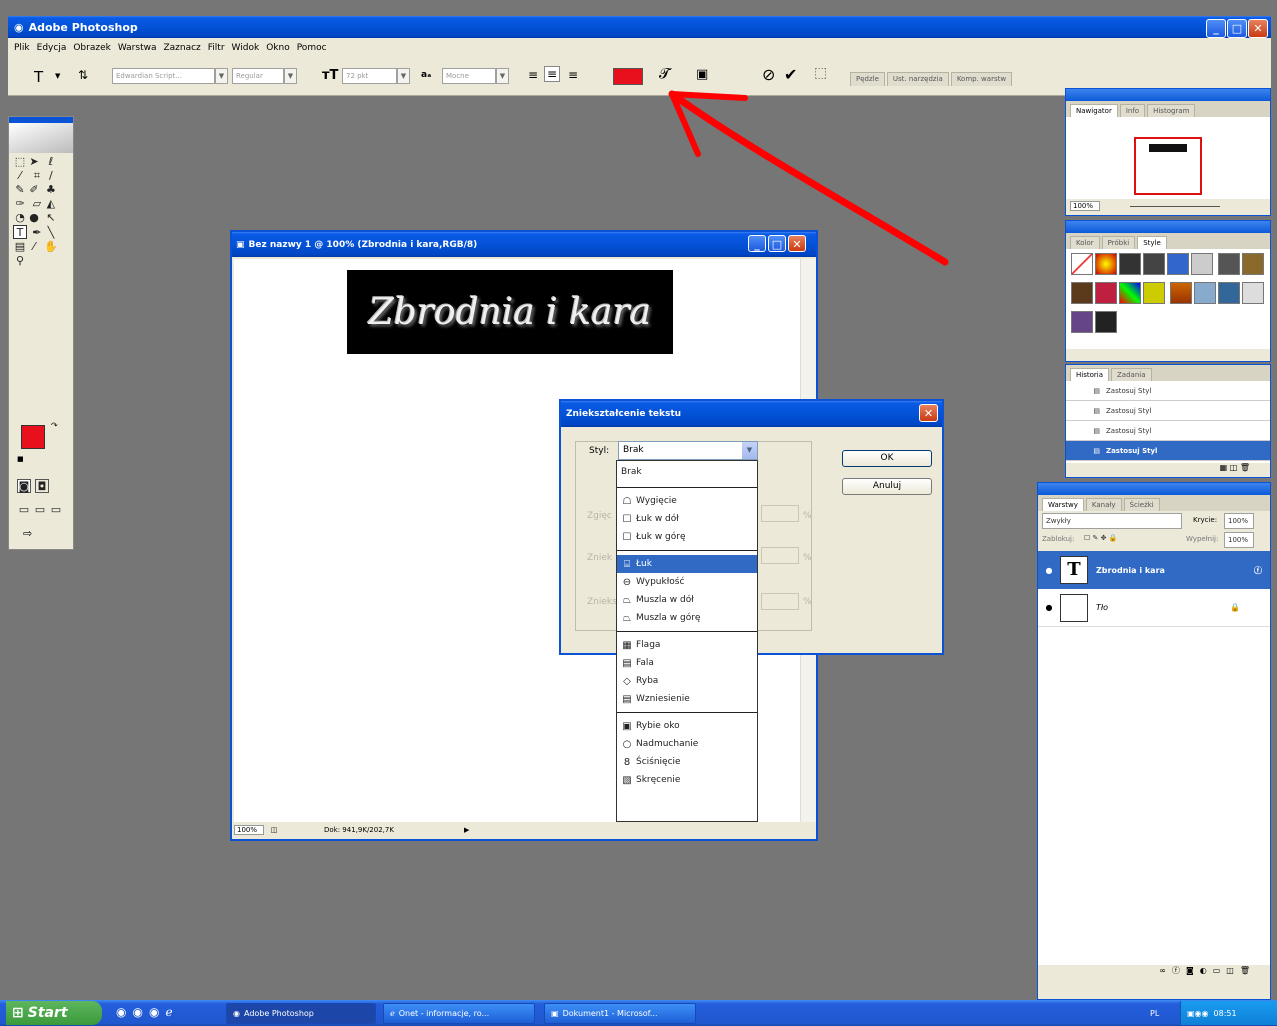  What do you see at coordinates (1258, 28) in the screenshot?
I see `close-button: ✕` at bounding box center [1258, 28].